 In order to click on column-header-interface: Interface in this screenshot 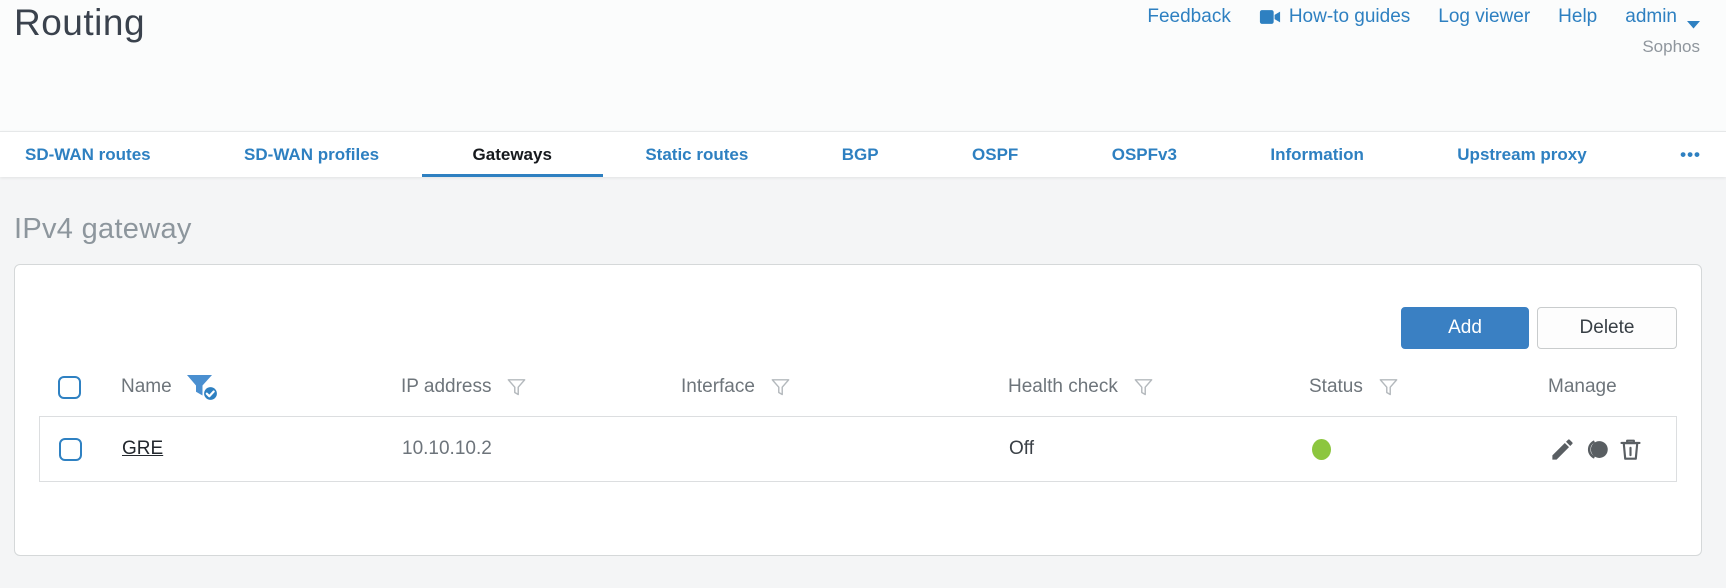, I will do `click(844, 387)`.